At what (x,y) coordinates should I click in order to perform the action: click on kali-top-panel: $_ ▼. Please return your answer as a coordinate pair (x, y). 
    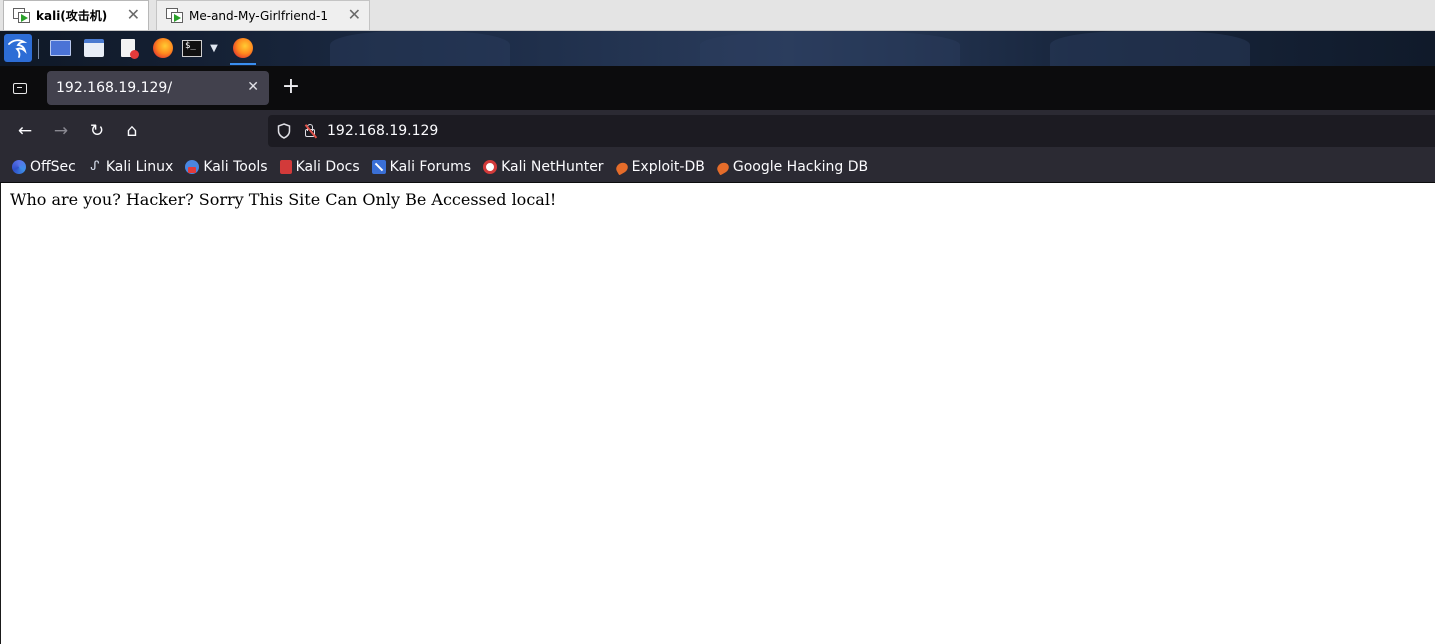
    Looking at the image, I should click on (717, 48).